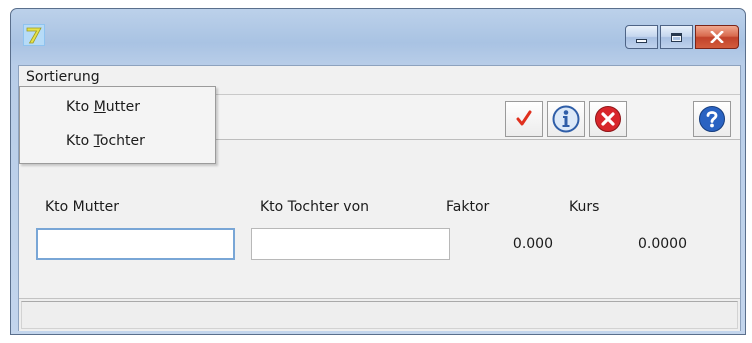 The image size is (752, 343). I want to click on maximize-icon, so click(676, 37).